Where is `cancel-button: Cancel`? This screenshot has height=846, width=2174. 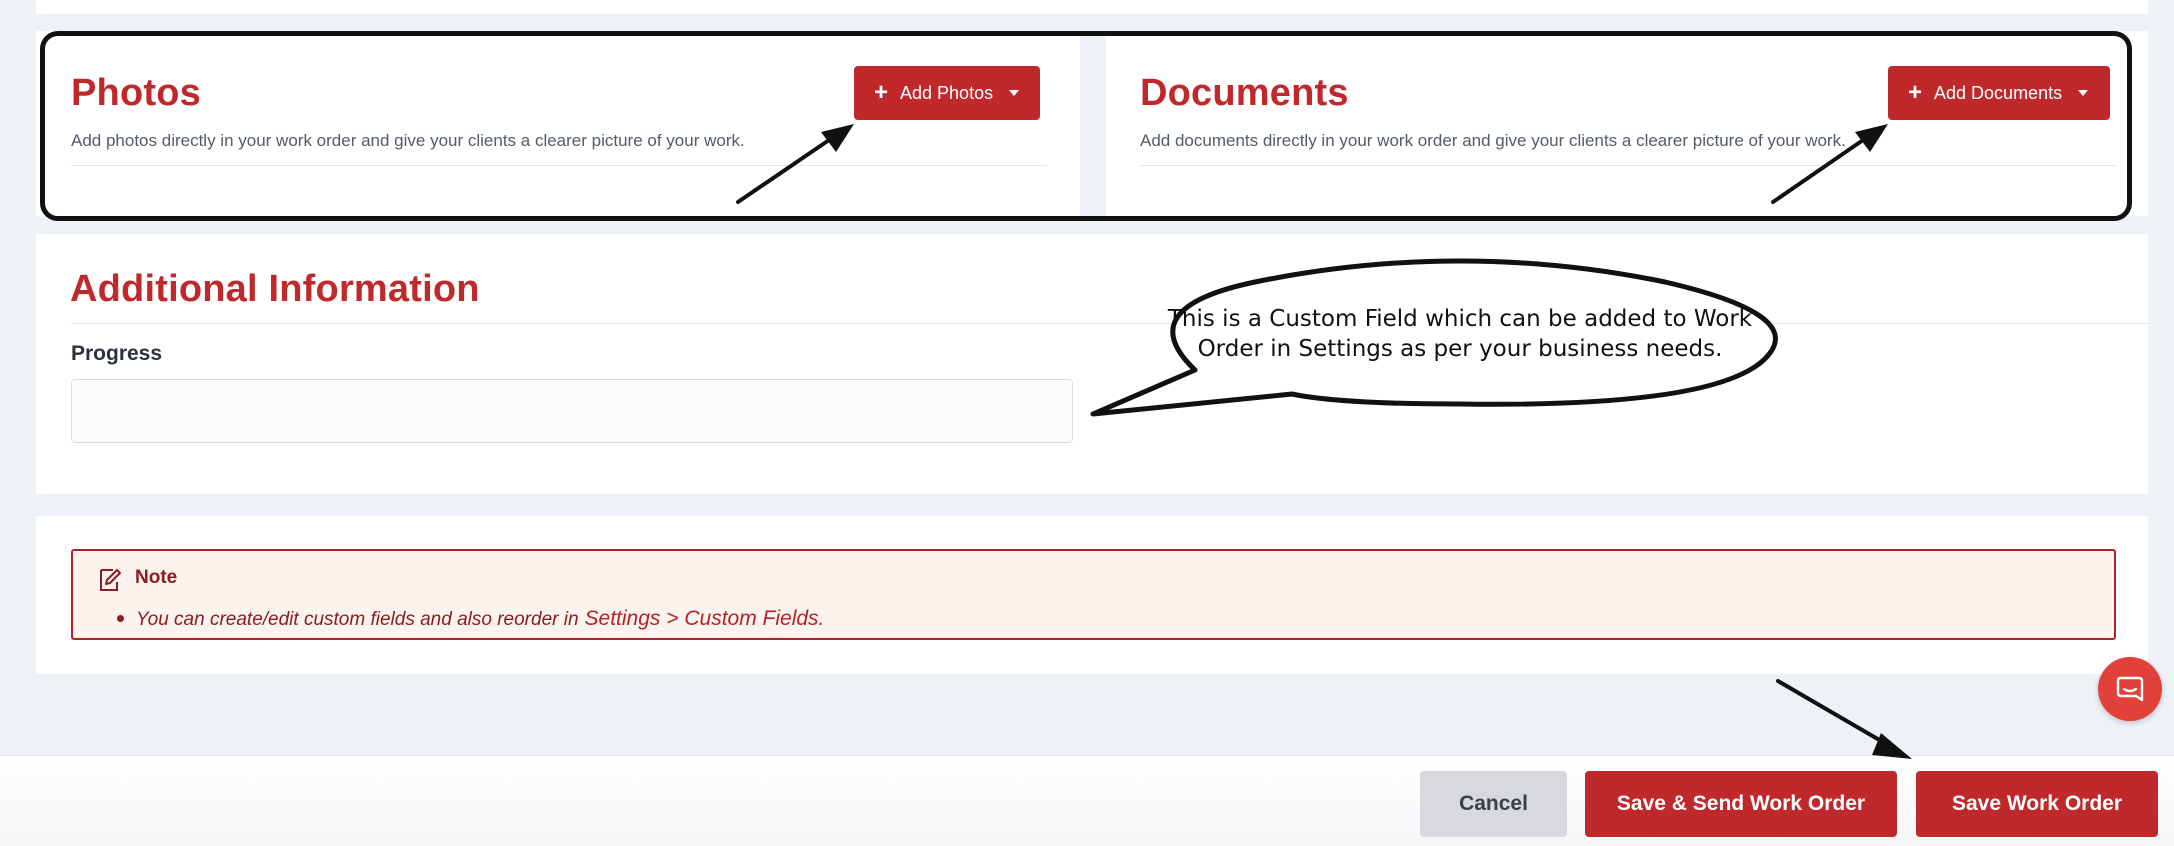 cancel-button: Cancel is located at coordinates (1493, 804).